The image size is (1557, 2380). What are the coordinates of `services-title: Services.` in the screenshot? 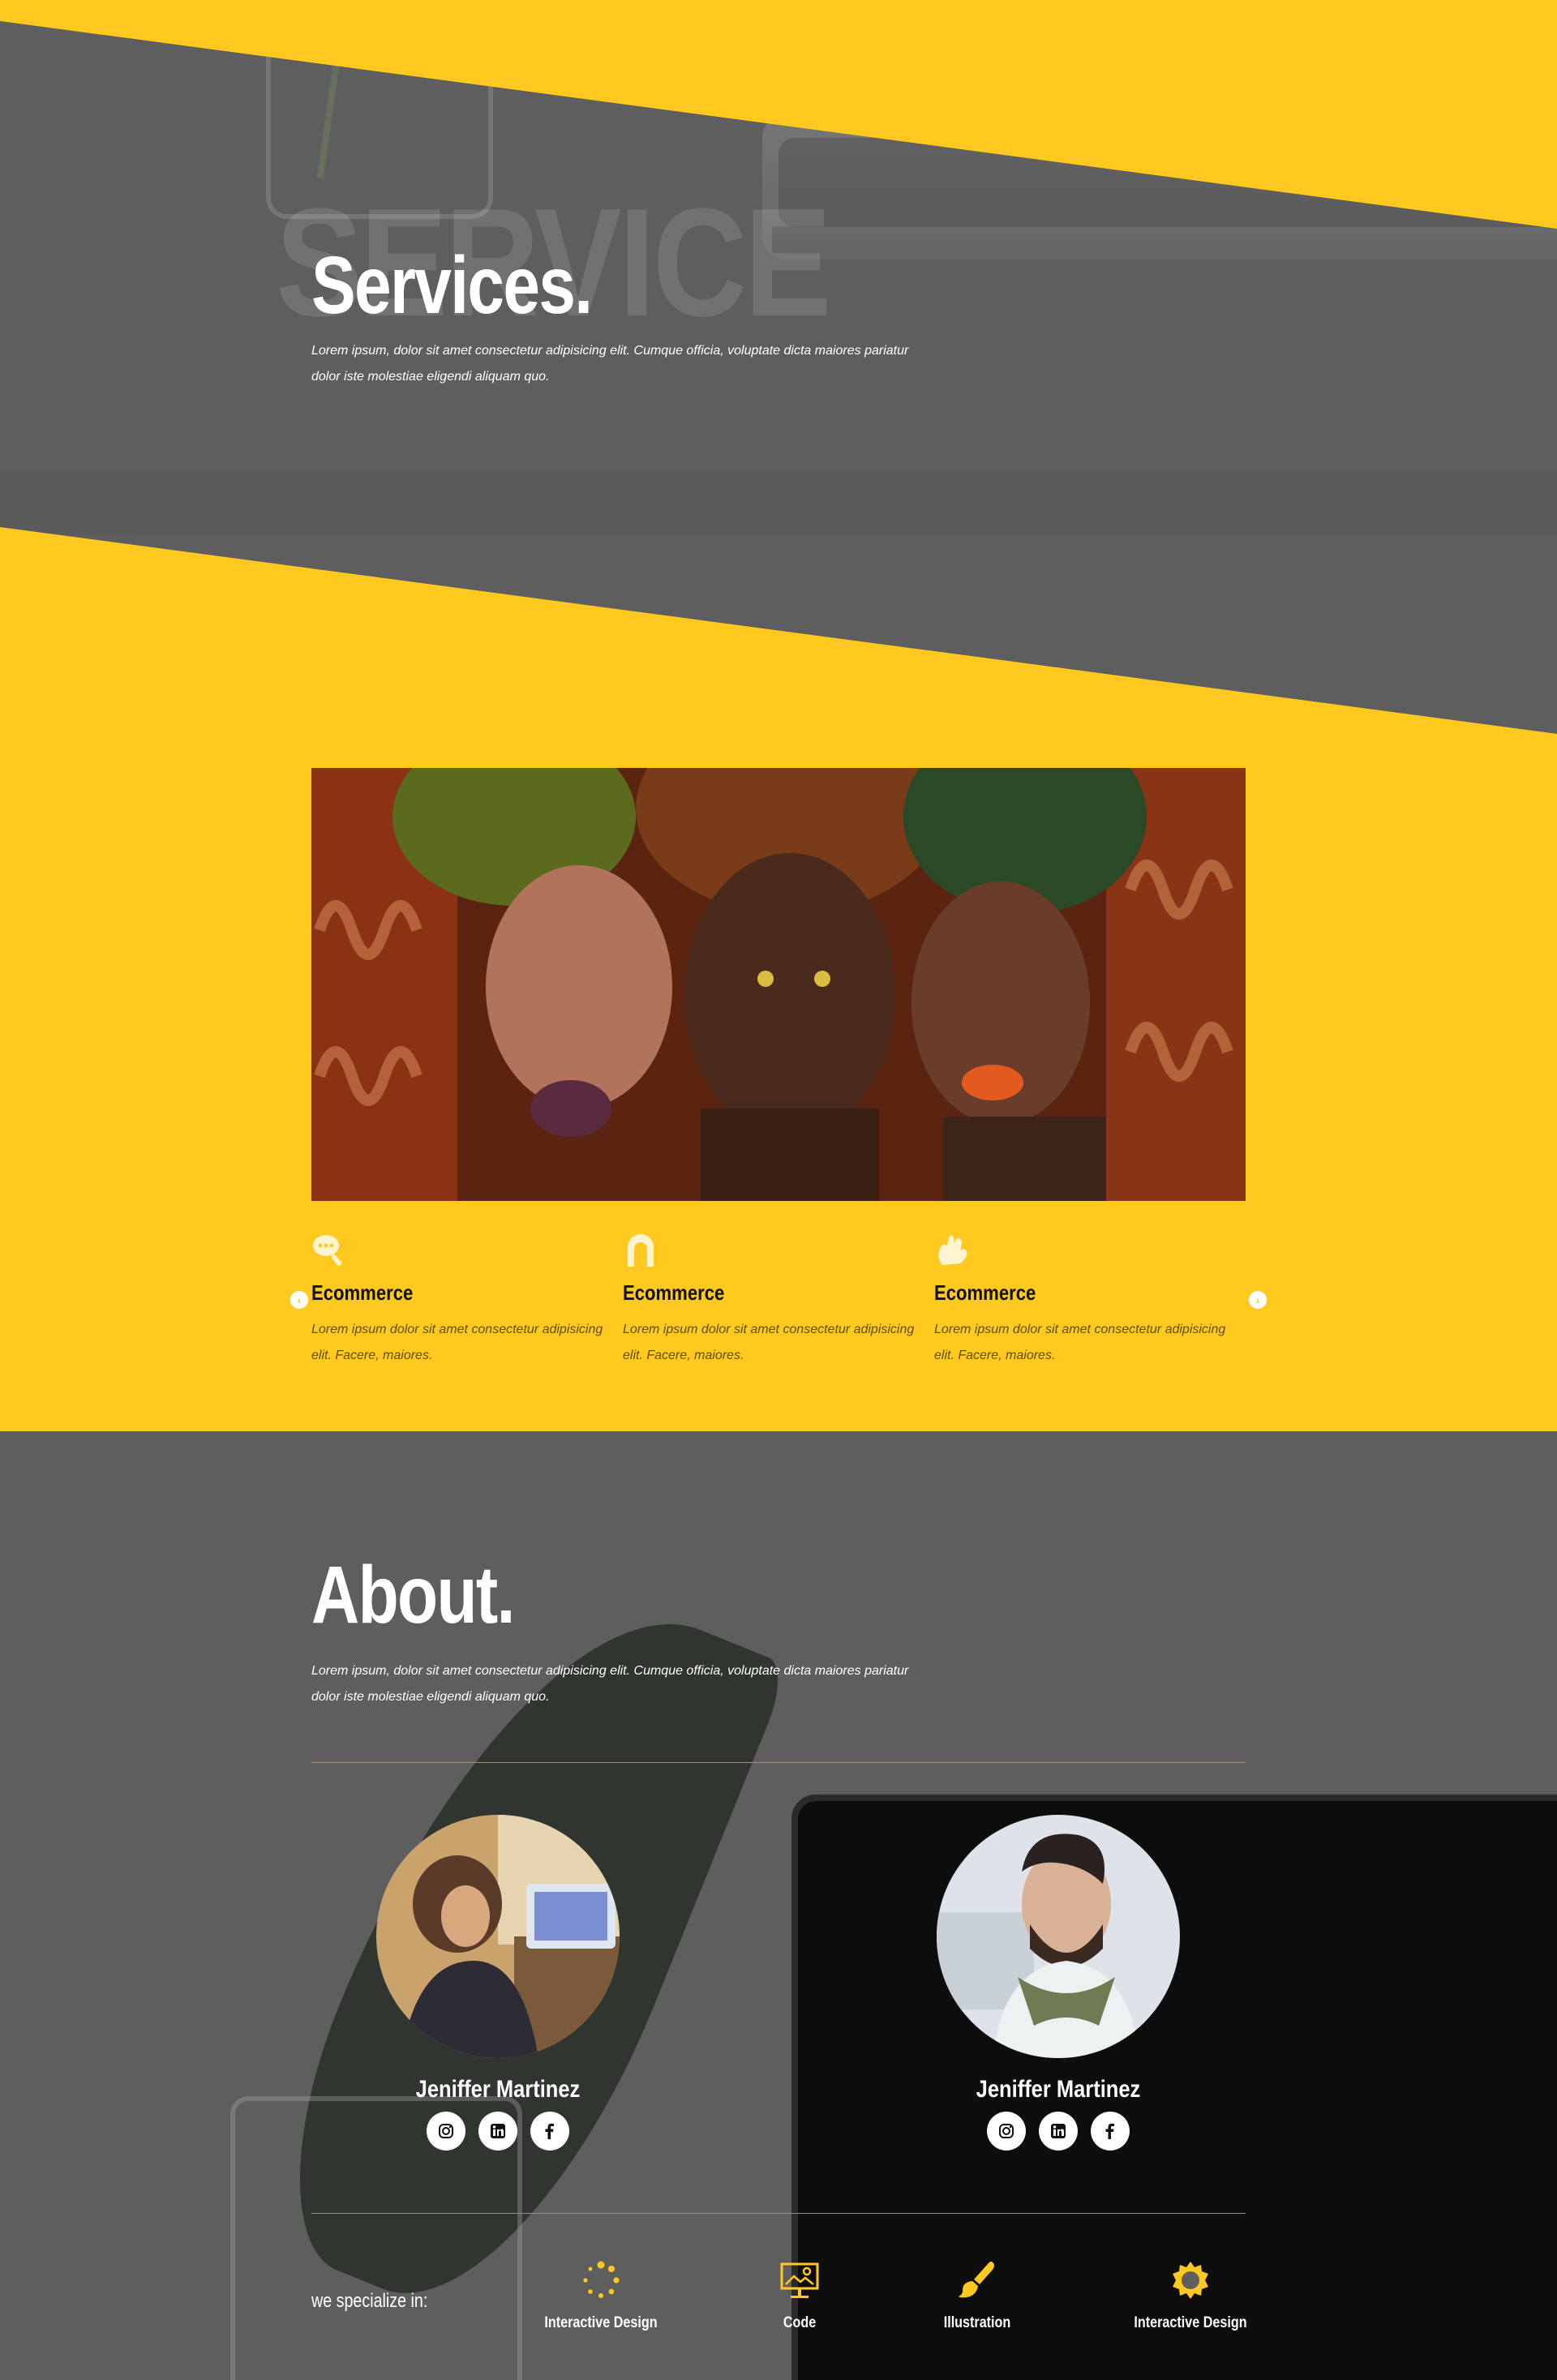 It's located at (452, 285).